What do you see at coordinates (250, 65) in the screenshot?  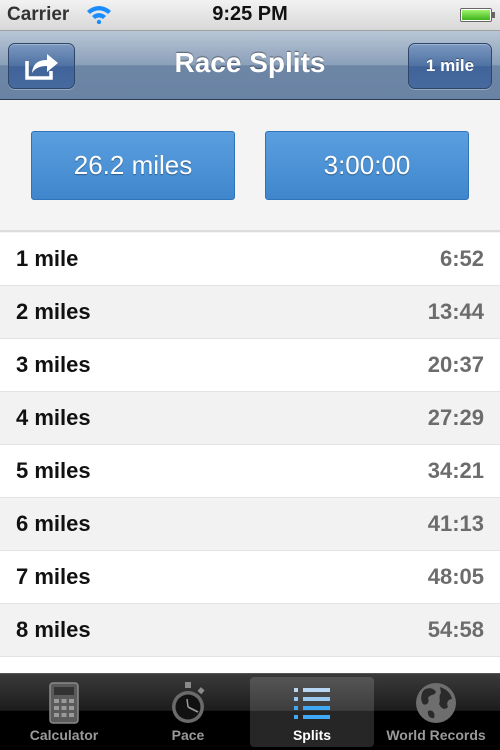 I see `navigation-bar: Race Splits 1 mile` at bounding box center [250, 65].